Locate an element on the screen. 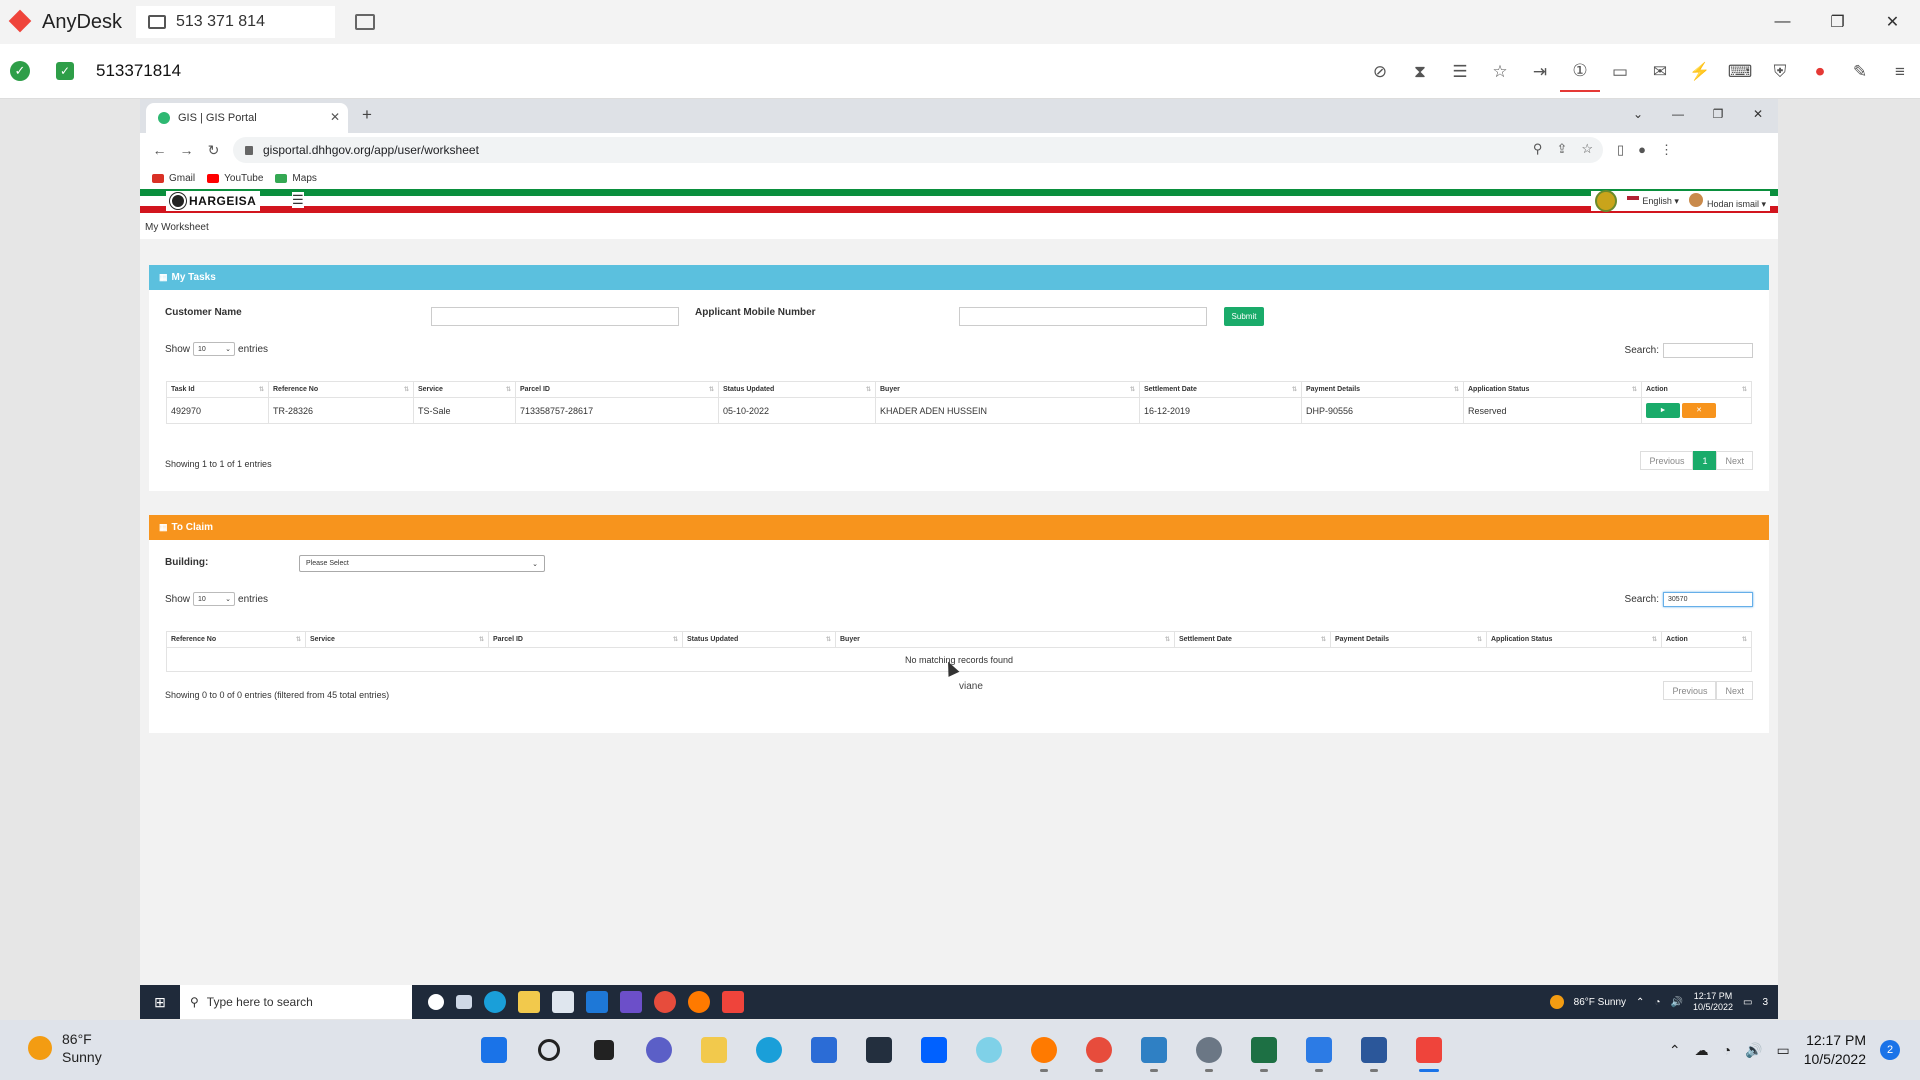 The image size is (1920, 1080). store-icon is located at coordinates (563, 1002).